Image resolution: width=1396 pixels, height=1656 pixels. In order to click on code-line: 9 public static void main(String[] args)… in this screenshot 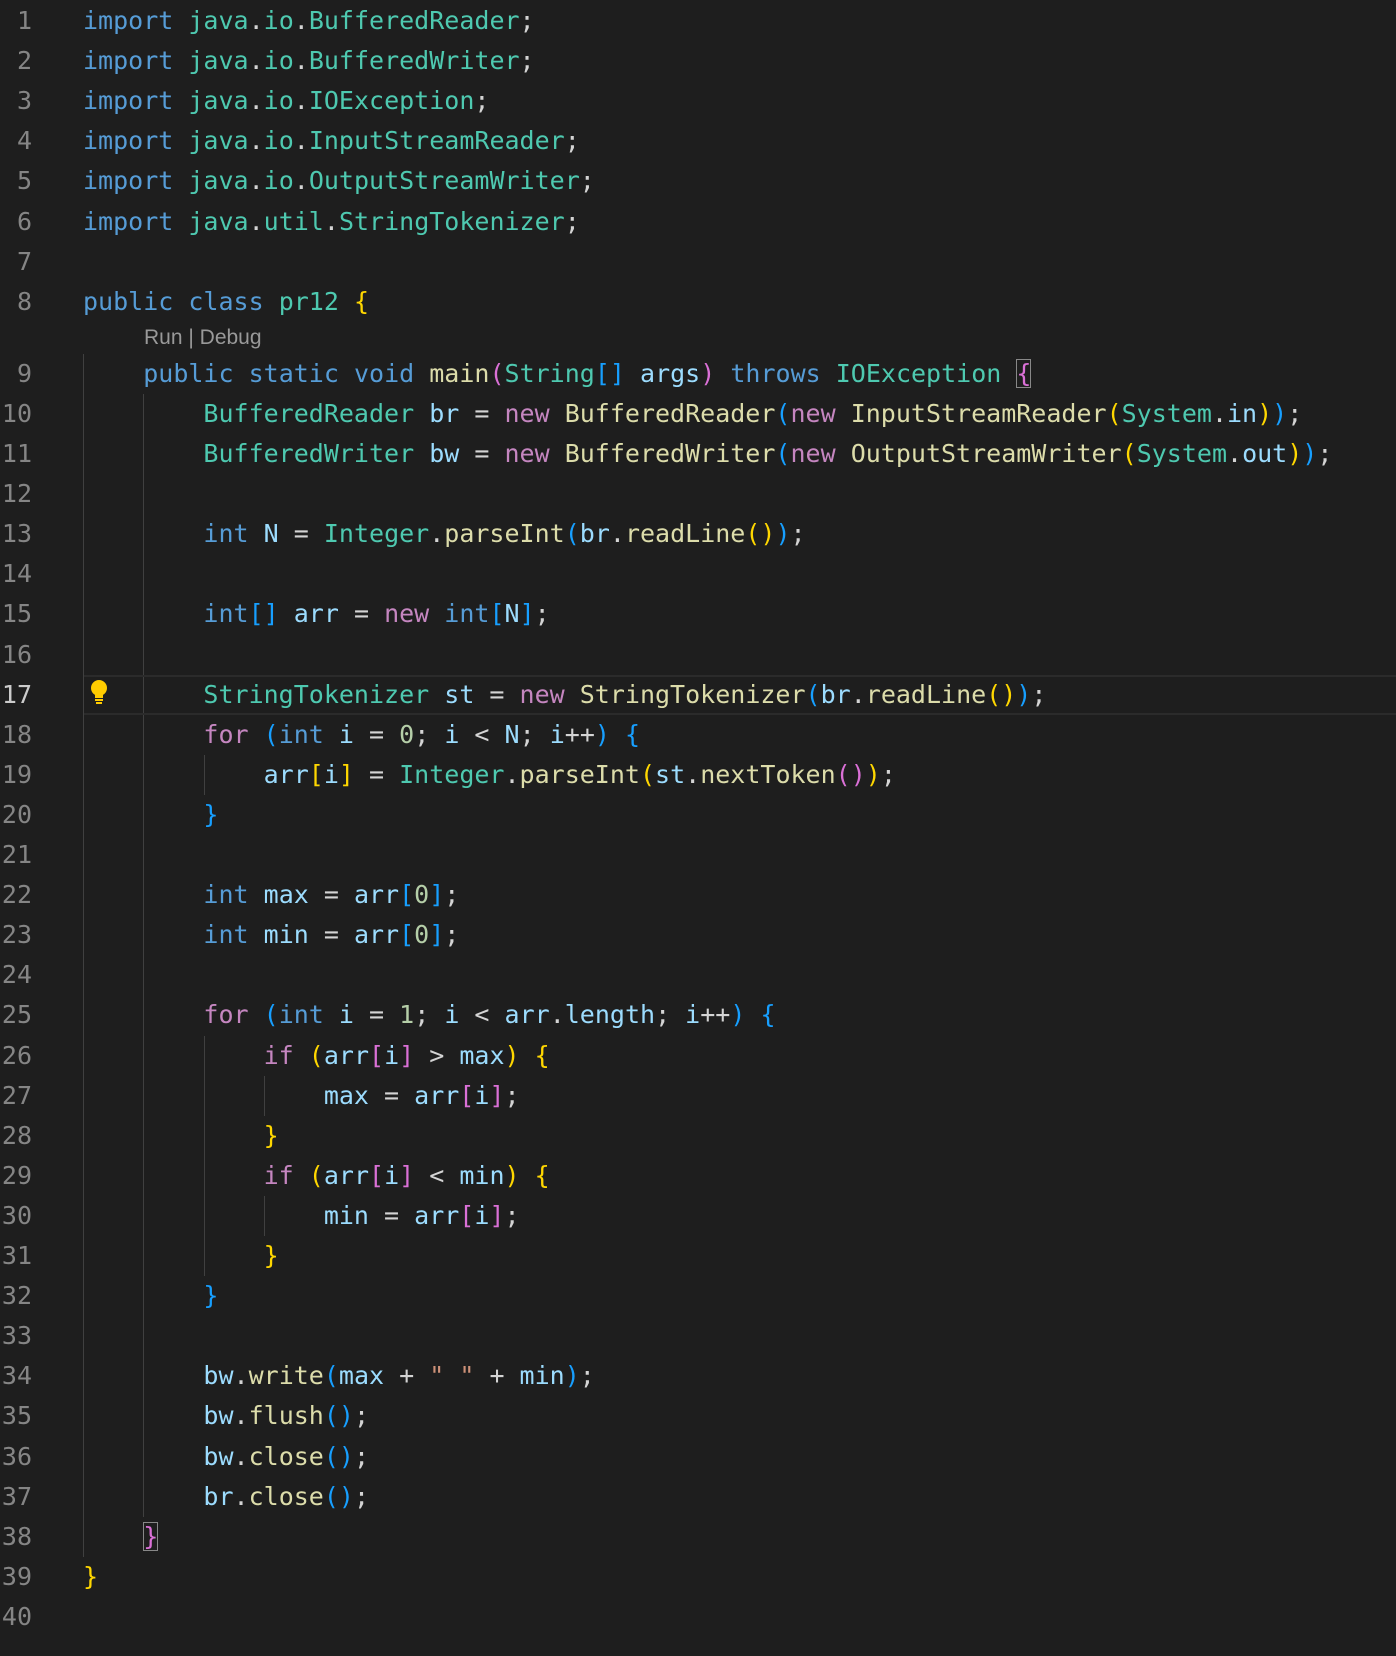, I will do `click(698, 374)`.